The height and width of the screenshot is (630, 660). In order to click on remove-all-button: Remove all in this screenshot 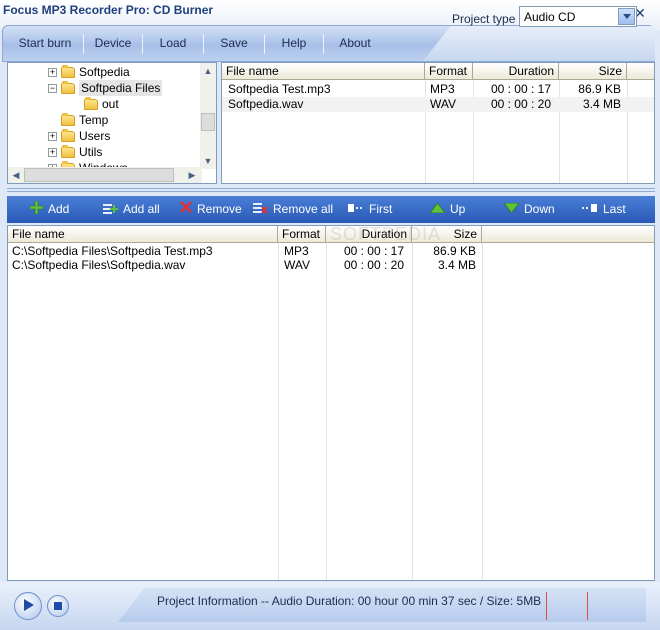, I will do `click(293, 209)`.